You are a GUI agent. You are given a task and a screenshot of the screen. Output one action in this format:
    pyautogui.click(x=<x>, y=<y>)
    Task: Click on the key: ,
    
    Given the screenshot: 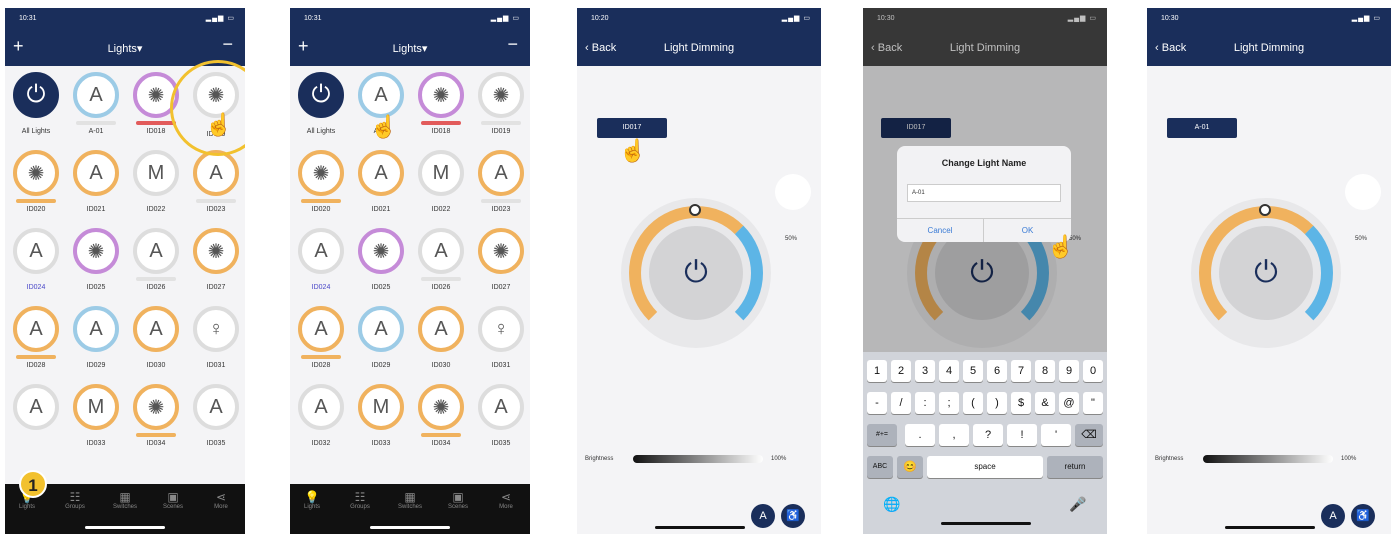 What is the action you would take?
    pyautogui.click(x=954, y=435)
    